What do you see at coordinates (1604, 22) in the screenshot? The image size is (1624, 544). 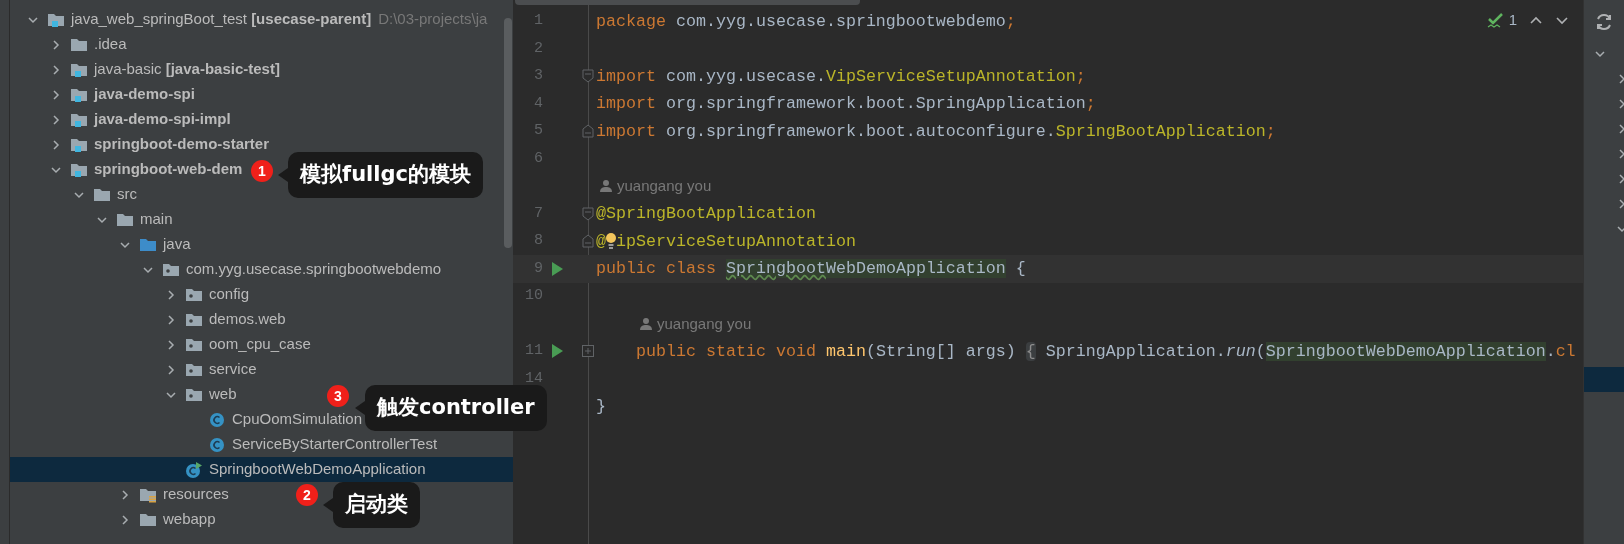 I see `refresh-icon` at bounding box center [1604, 22].